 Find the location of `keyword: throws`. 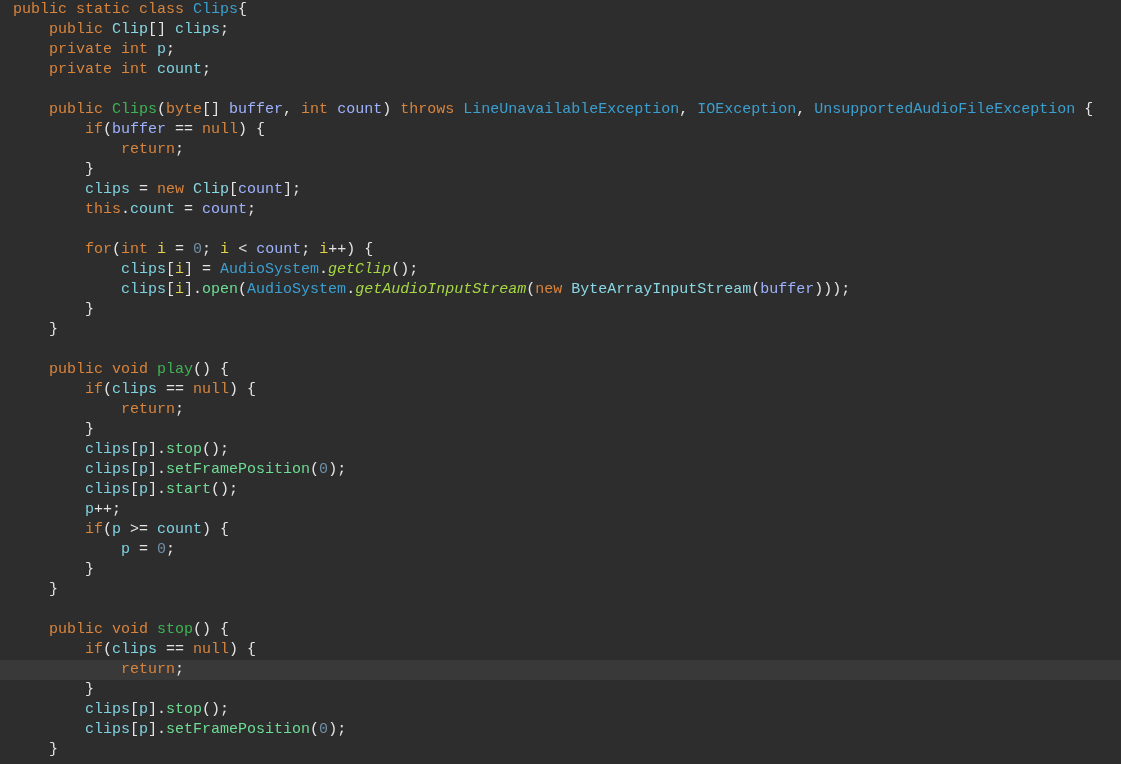

keyword: throws is located at coordinates (428, 110).